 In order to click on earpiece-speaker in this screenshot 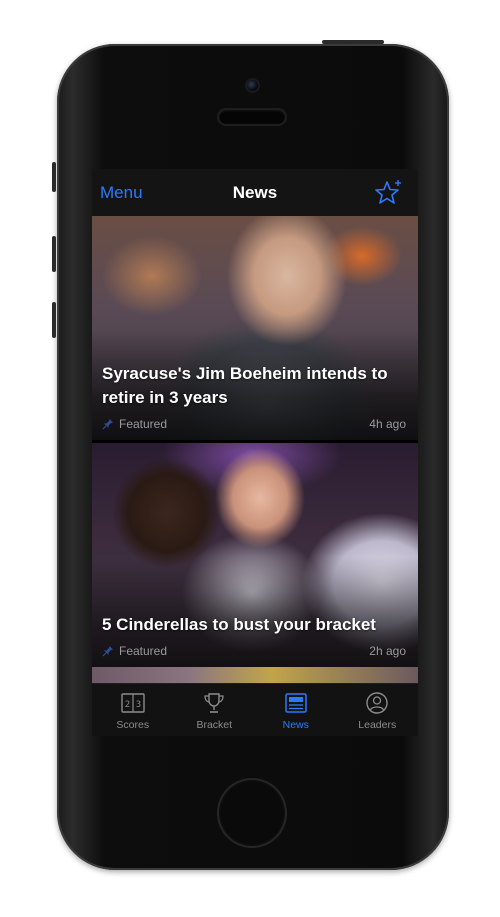, I will do `click(252, 117)`.